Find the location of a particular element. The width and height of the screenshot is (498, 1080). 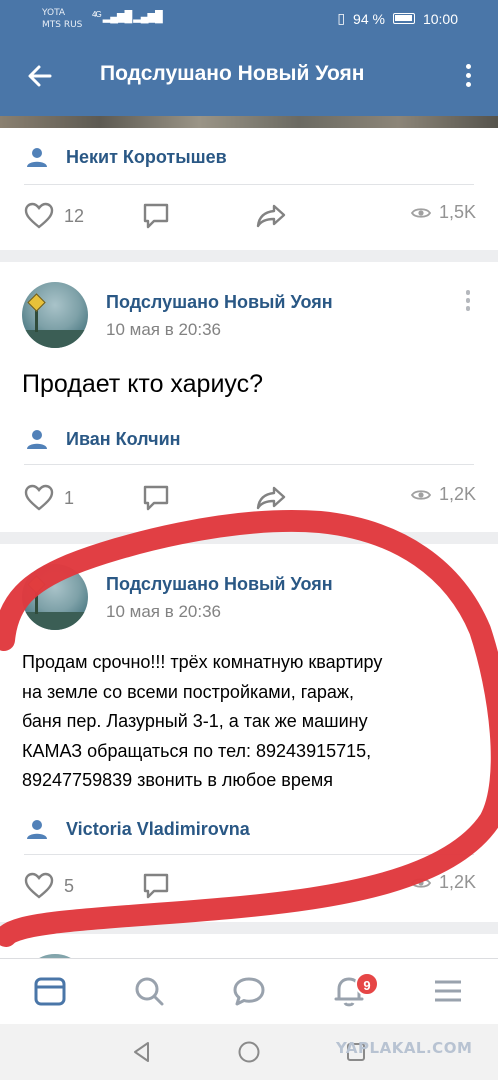

like-count: 12 is located at coordinates (74, 215).